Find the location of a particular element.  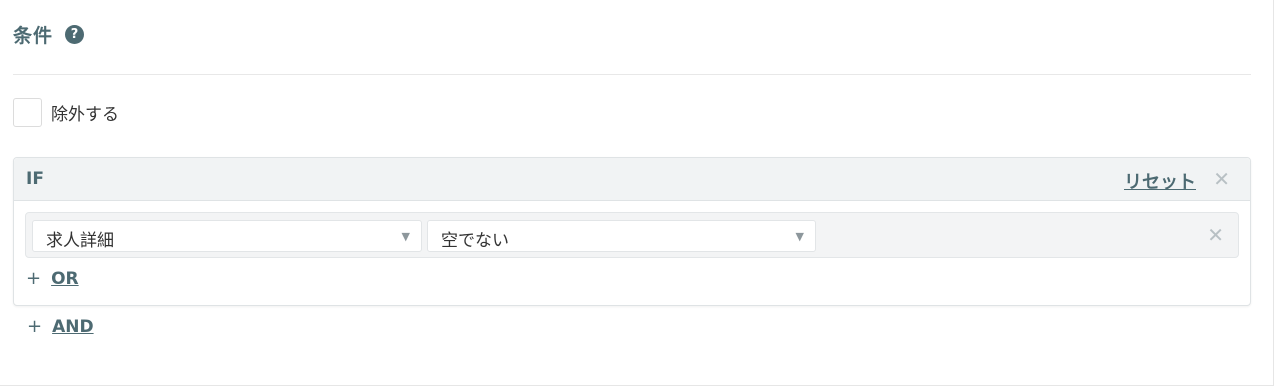

add-or-button: + OR is located at coordinates (52, 278).